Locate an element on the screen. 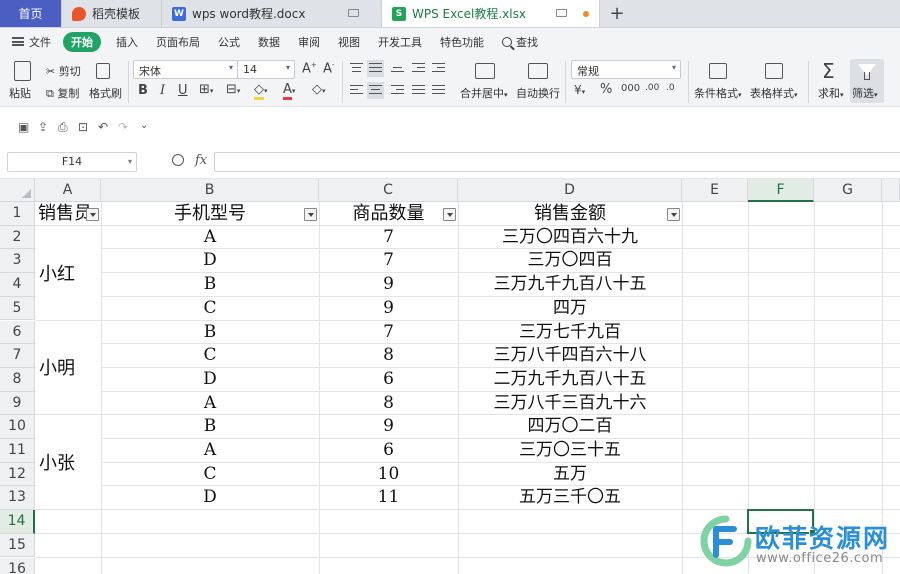  font-size-select: 14 ▾ is located at coordinates (266, 69).